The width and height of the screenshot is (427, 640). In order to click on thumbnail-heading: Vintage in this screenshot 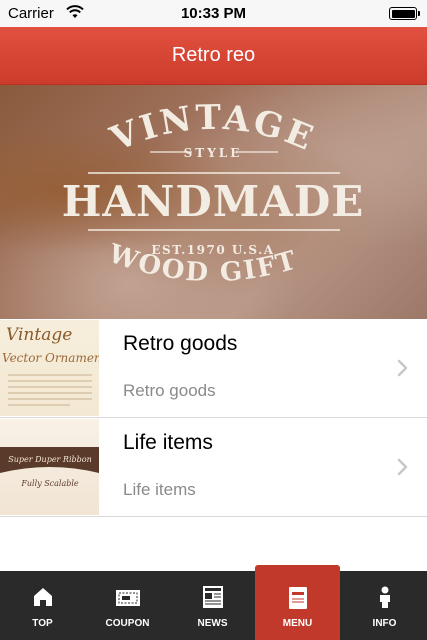, I will do `click(39, 335)`.